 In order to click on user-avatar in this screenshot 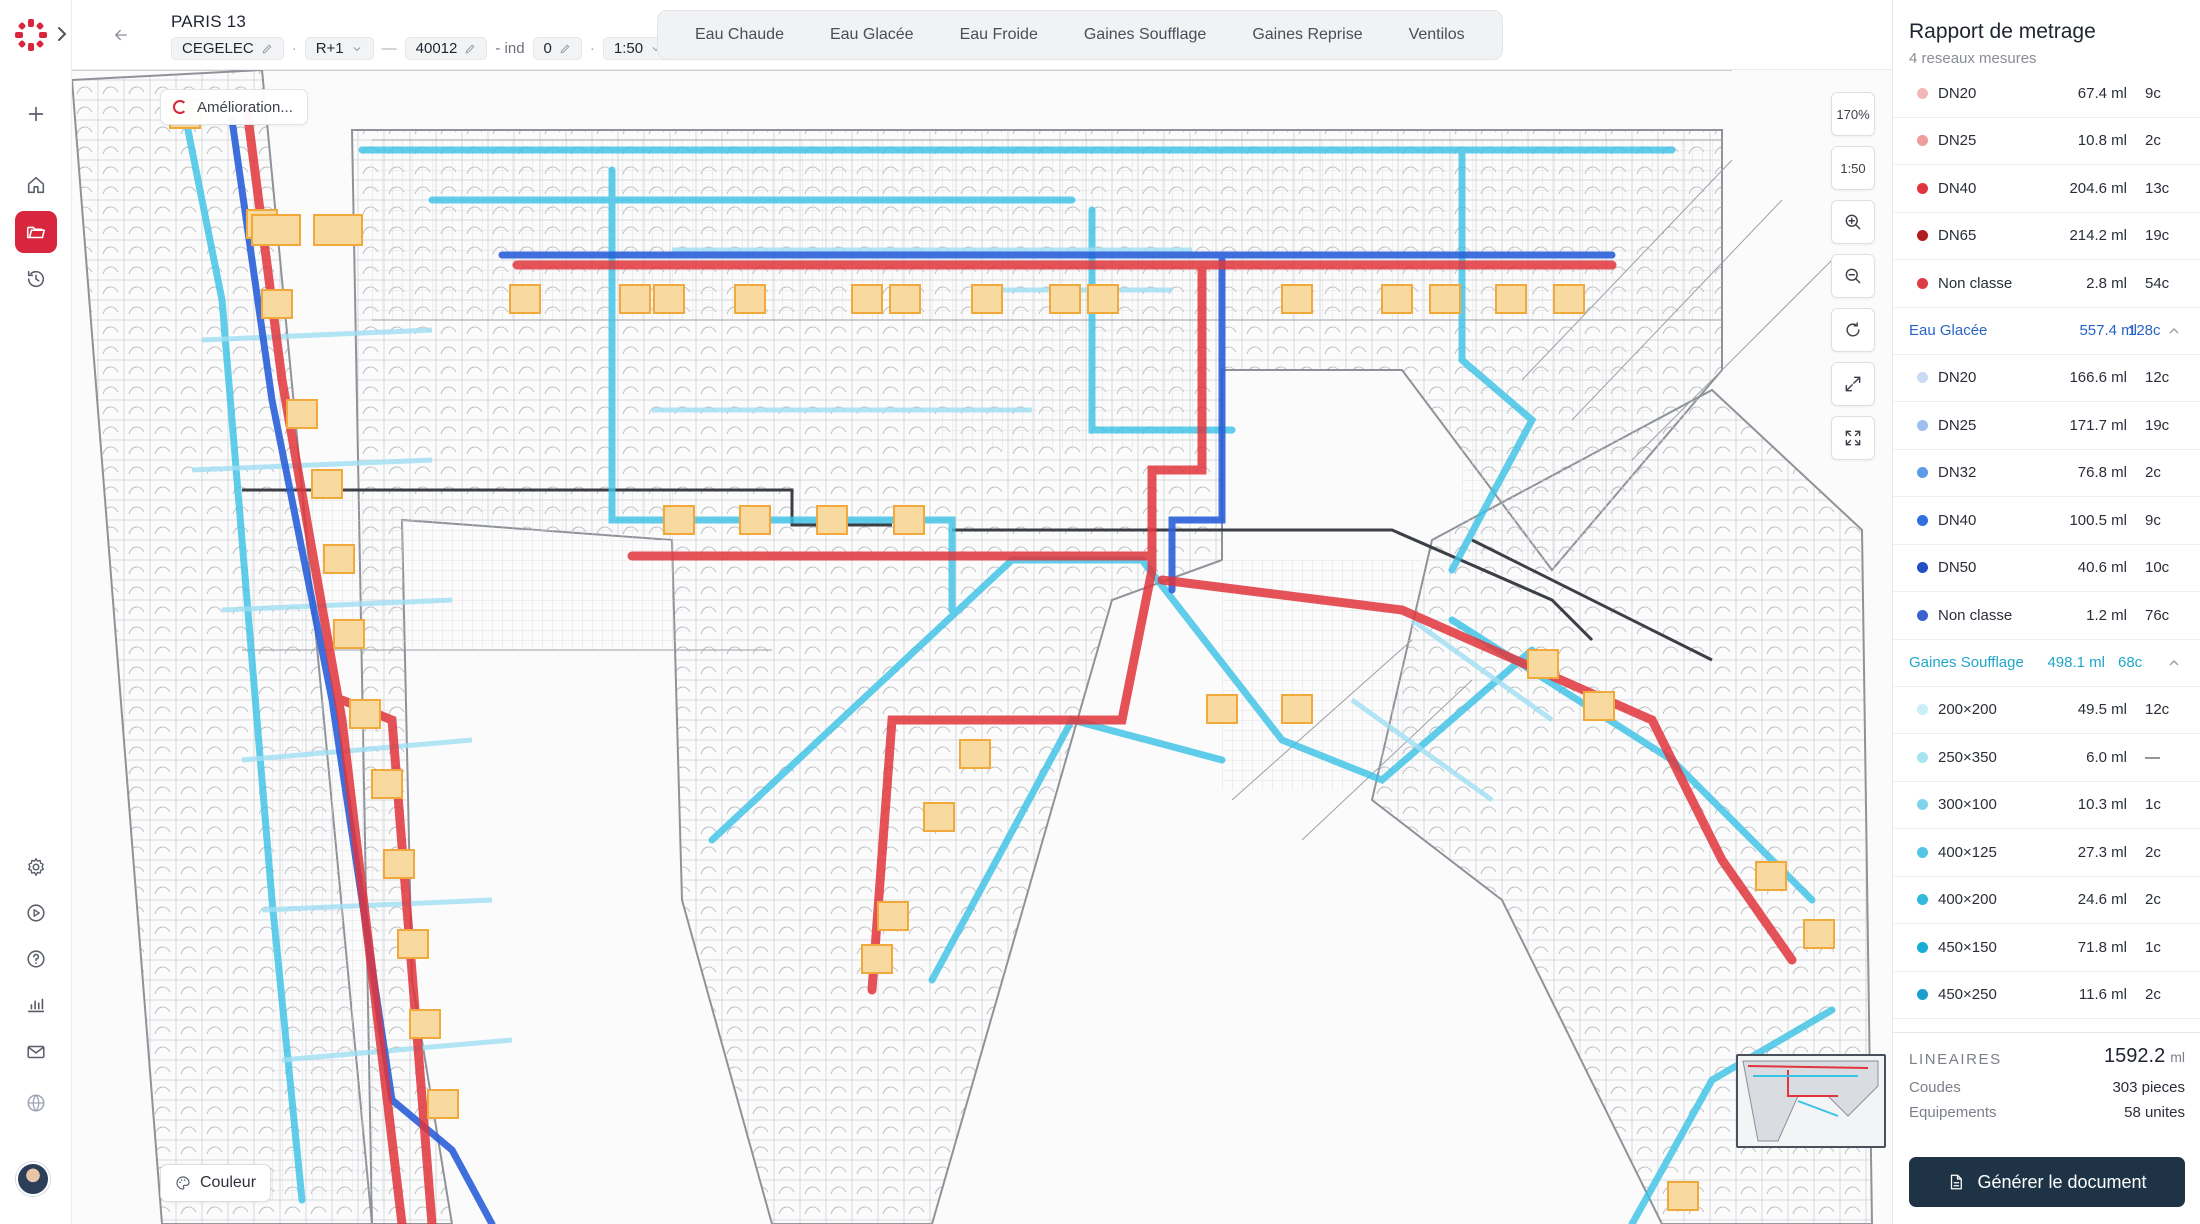, I will do `click(33, 1179)`.